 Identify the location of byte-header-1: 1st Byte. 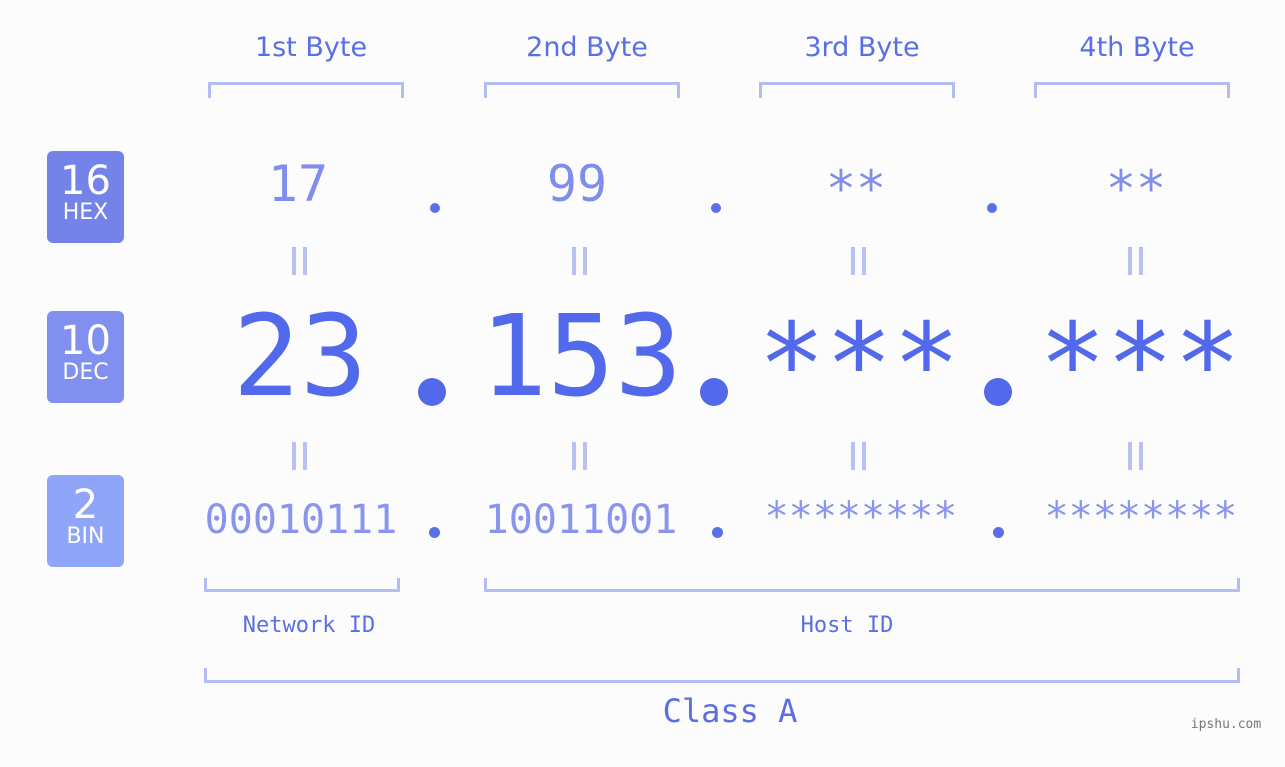
(311, 47).